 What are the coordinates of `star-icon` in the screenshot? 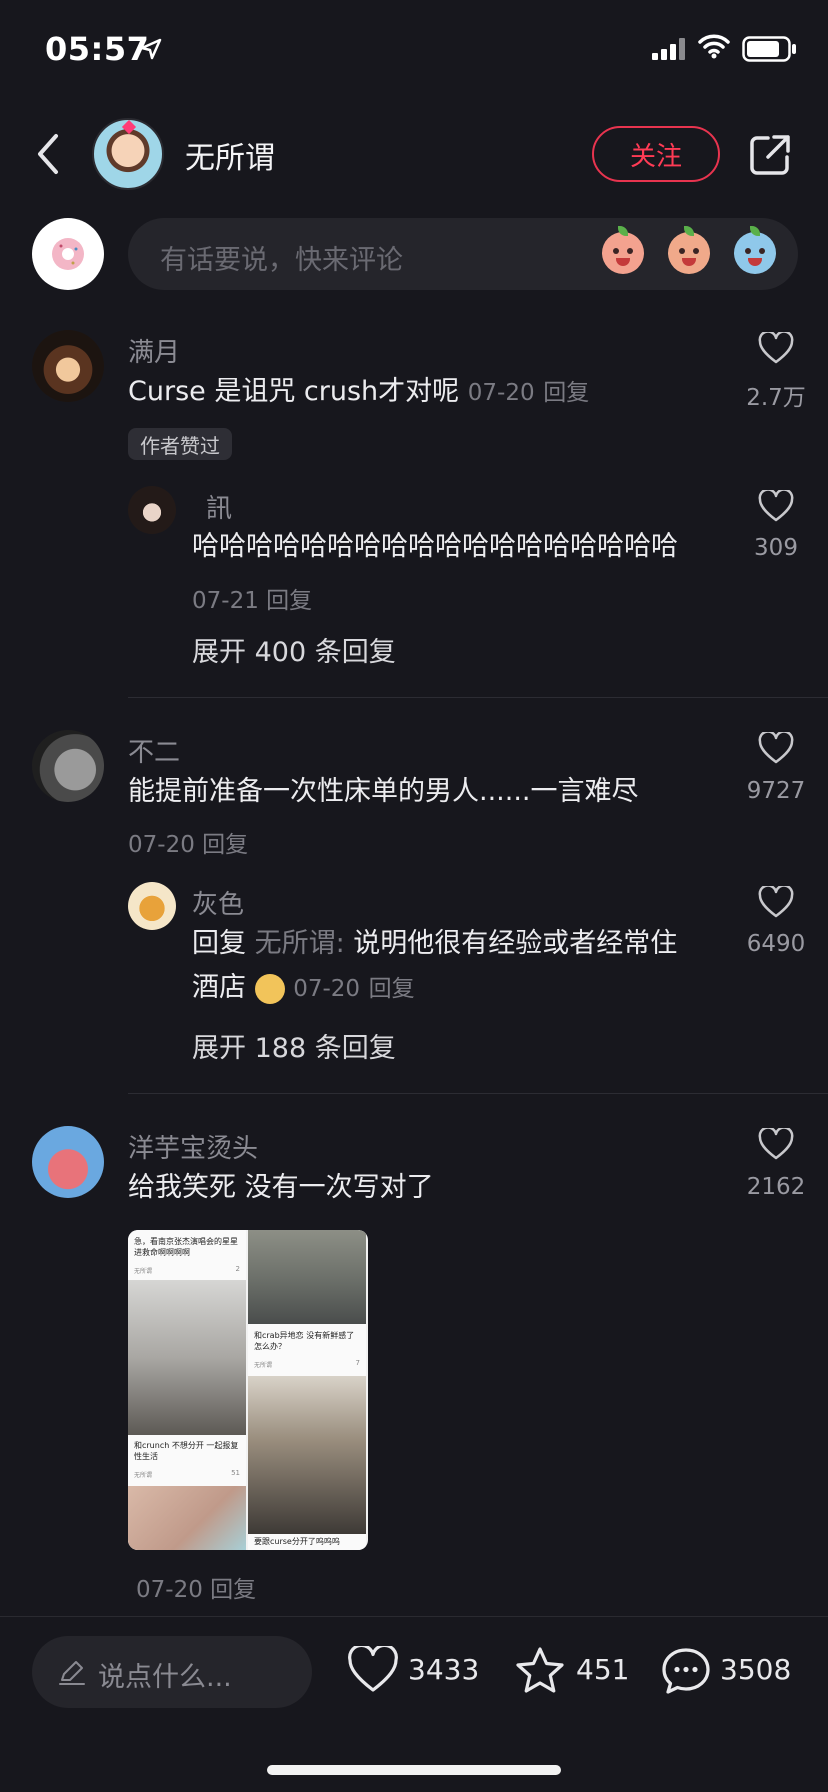 It's located at (540, 1671).